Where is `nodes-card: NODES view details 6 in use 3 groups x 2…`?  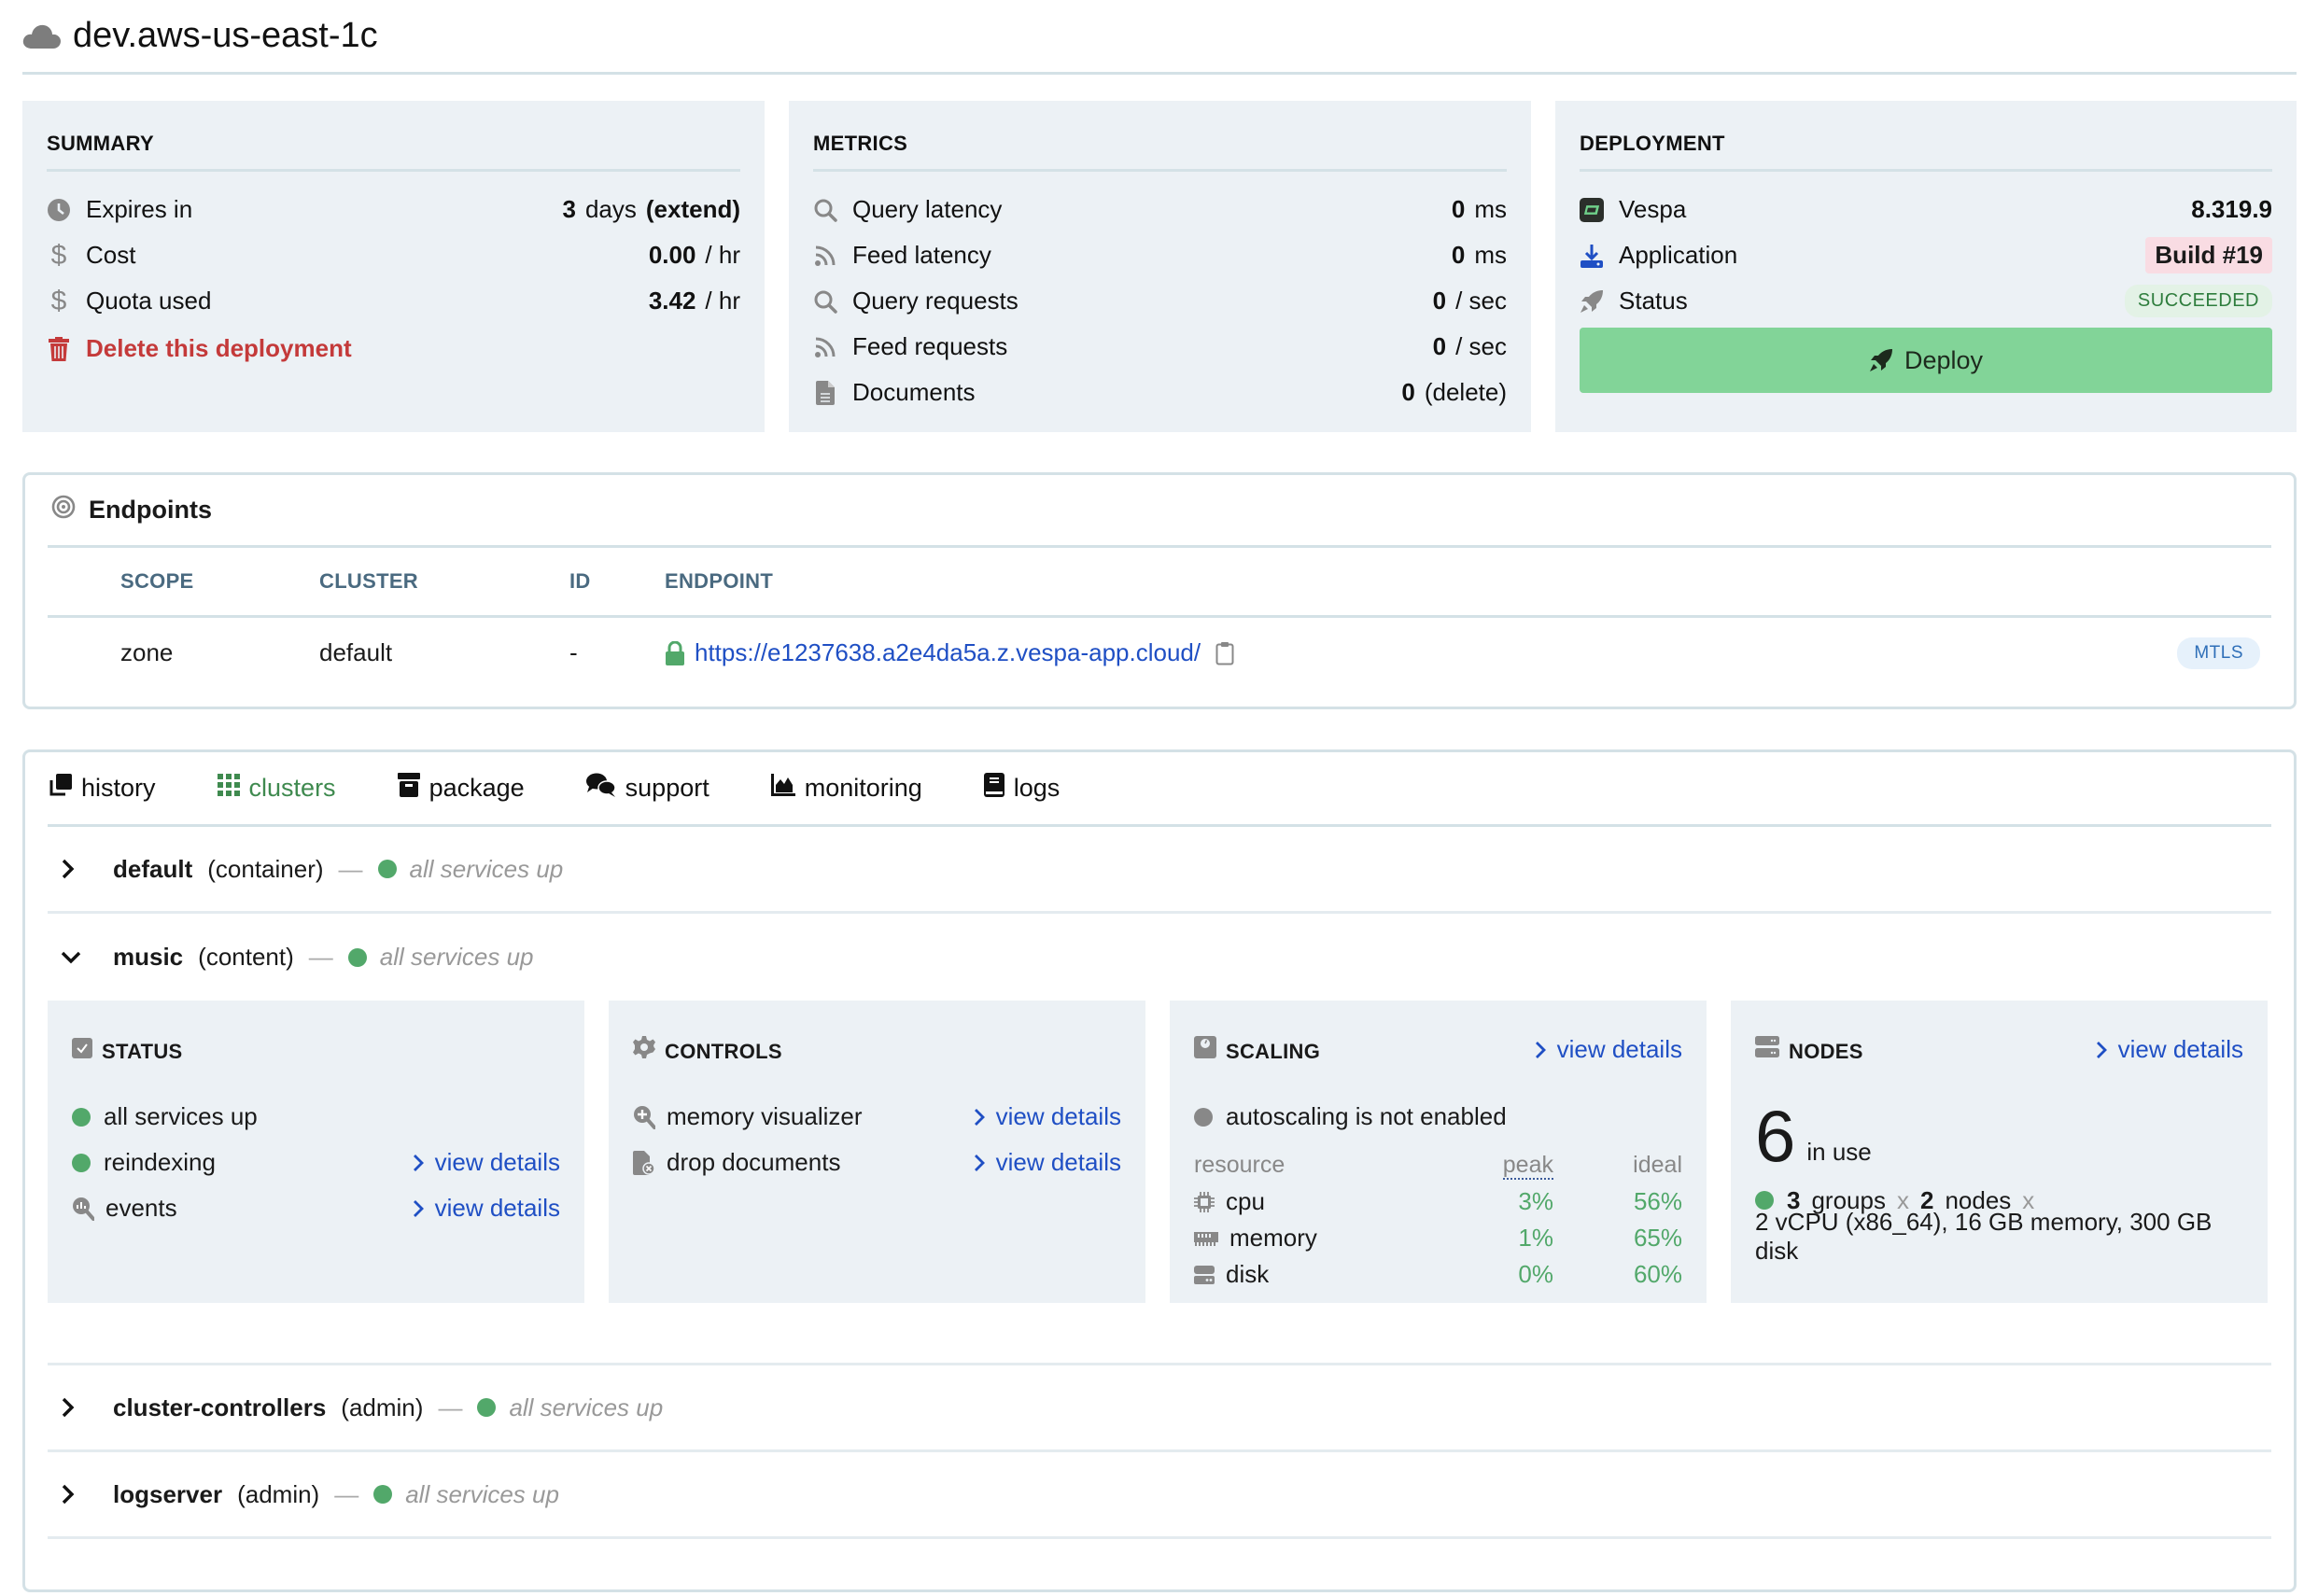 nodes-card: NODES view details 6 in use 3 groups x 2… is located at coordinates (2000, 1152).